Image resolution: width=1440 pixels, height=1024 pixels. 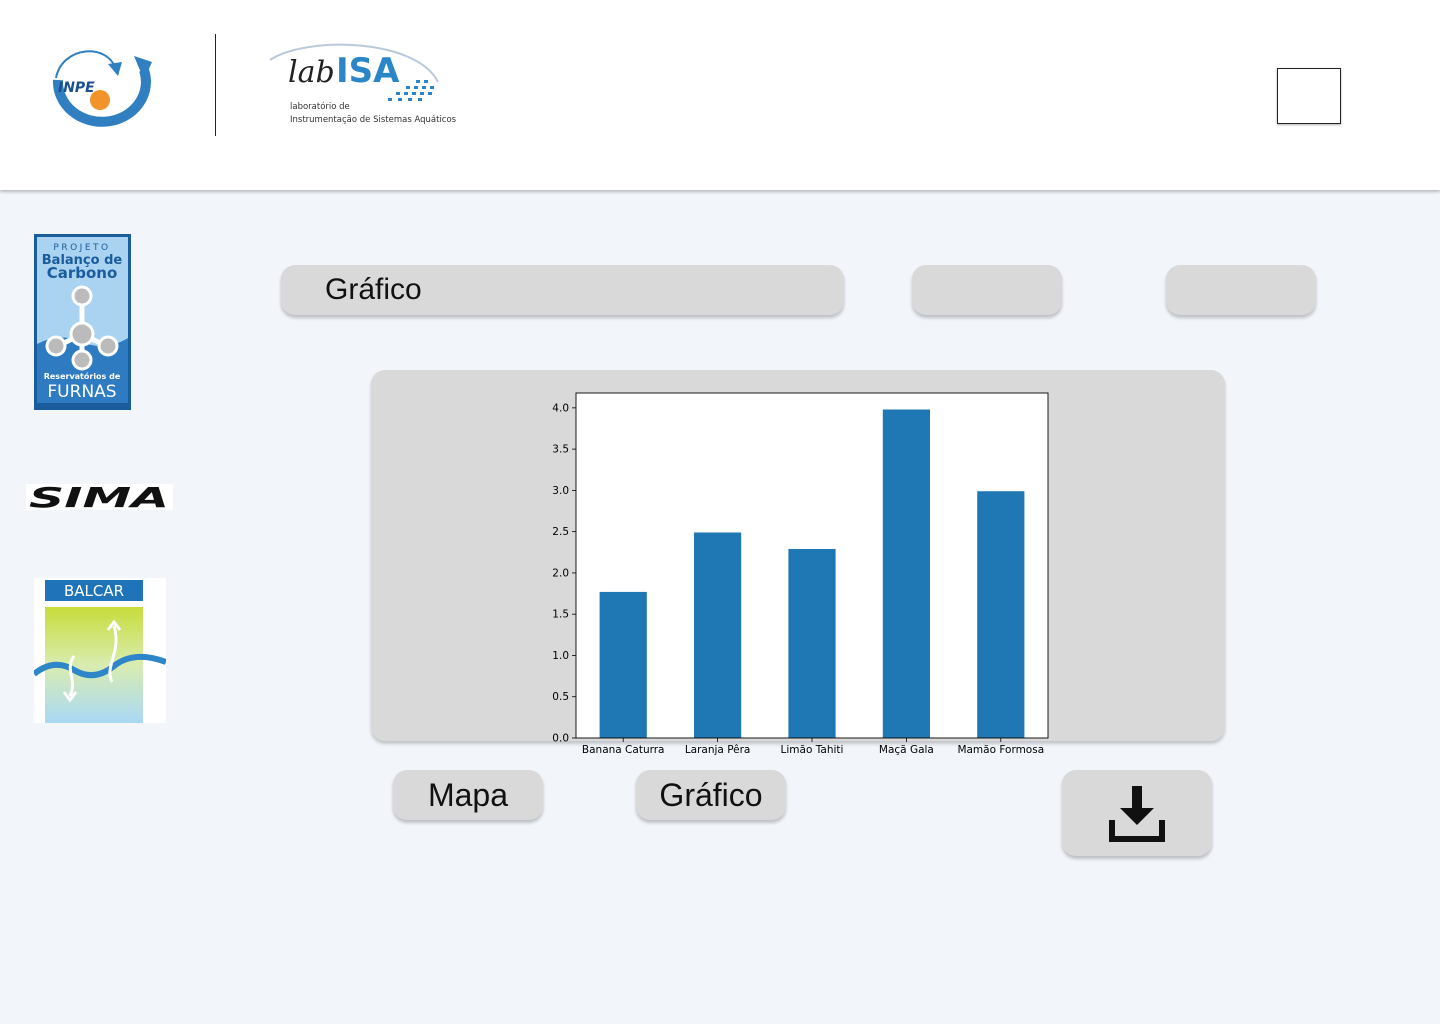 What do you see at coordinates (560, 615) in the screenshot?
I see `y-tick-label: 1.5` at bounding box center [560, 615].